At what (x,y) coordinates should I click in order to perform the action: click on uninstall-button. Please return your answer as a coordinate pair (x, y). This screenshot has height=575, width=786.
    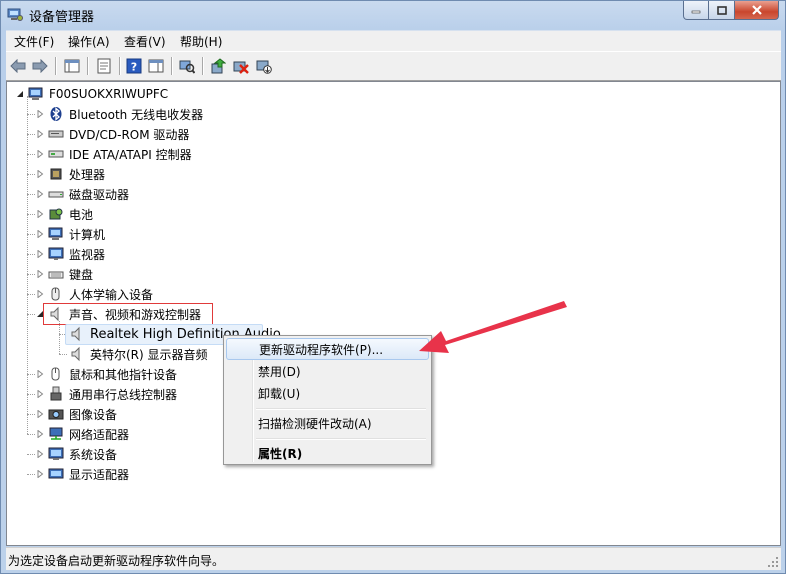
    Looking at the image, I should click on (241, 66).